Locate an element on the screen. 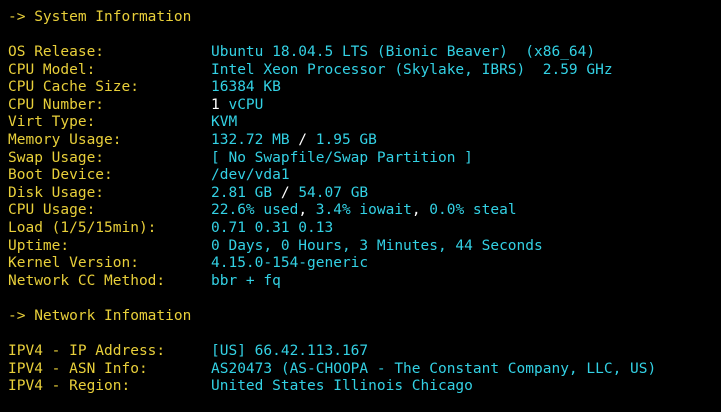  cpu-number-label: CPU Number: is located at coordinates (56, 104).